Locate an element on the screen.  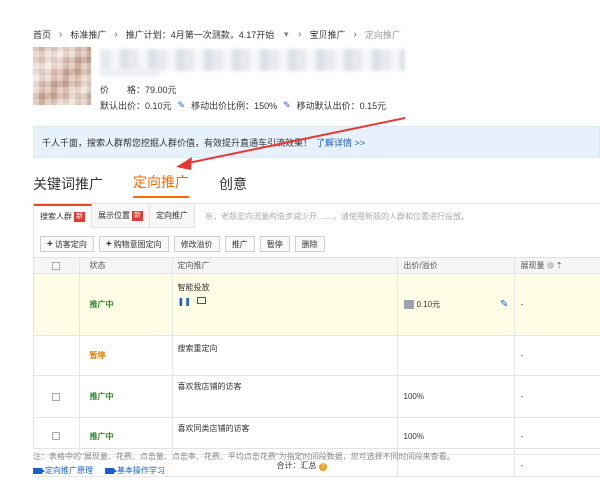
toolbar: + 访客定向 + 购物意图定向 修改溢价 推广 暂停 删除 is located at coordinates (182, 244).